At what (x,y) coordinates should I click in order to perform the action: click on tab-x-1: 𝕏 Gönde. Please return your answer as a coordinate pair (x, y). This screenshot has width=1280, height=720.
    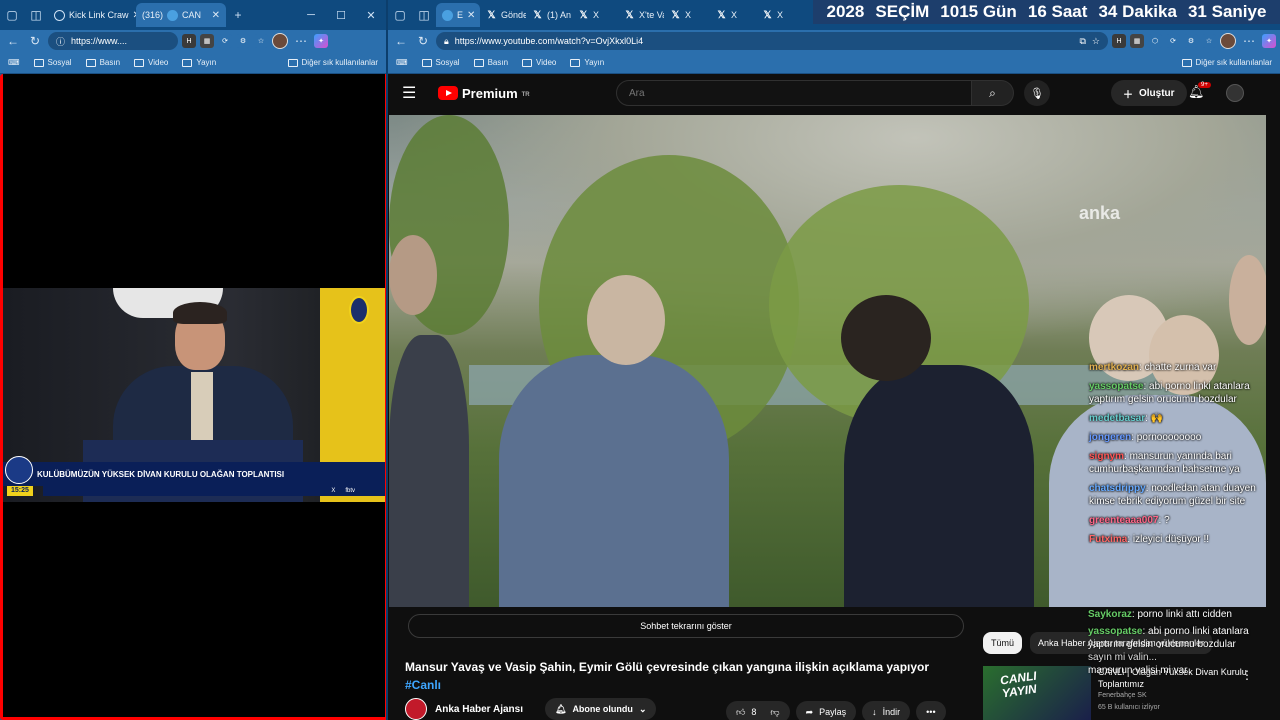
    Looking at the image, I should click on (503, 15).